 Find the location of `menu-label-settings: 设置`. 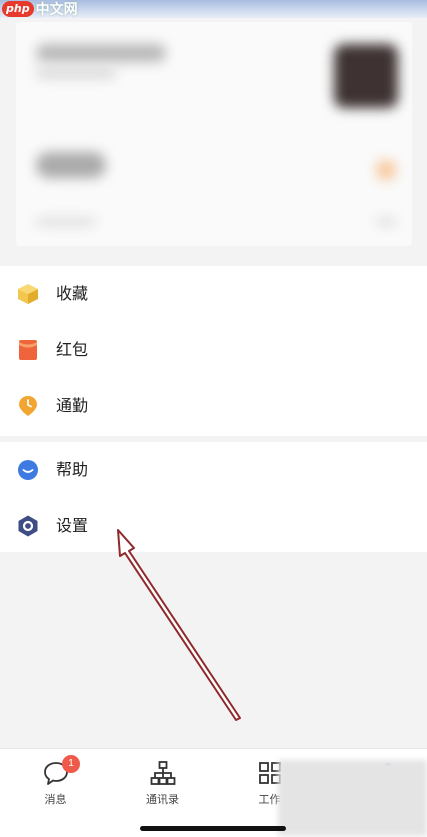

menu-label-settings: 设置 is located at coordinates (72, 525).